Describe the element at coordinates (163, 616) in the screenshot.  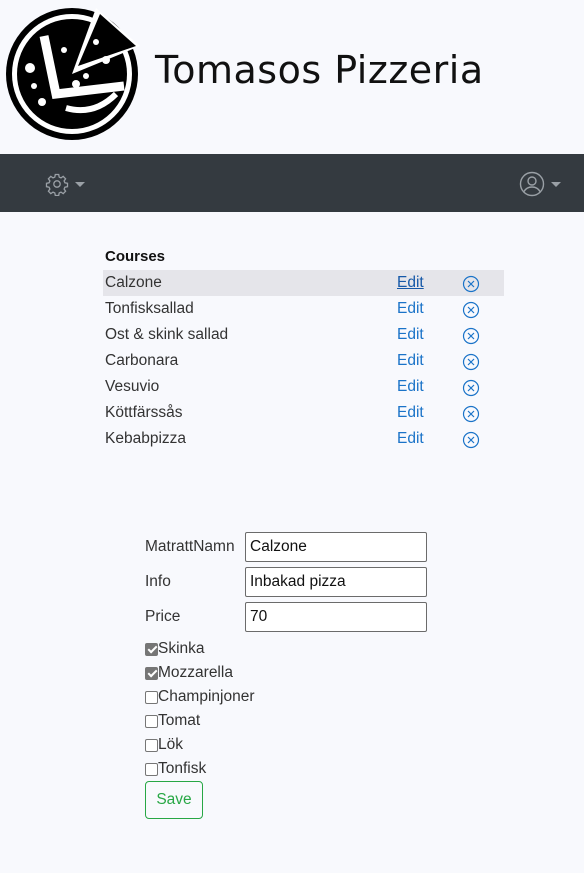
I see `price-label: Price` at that location.